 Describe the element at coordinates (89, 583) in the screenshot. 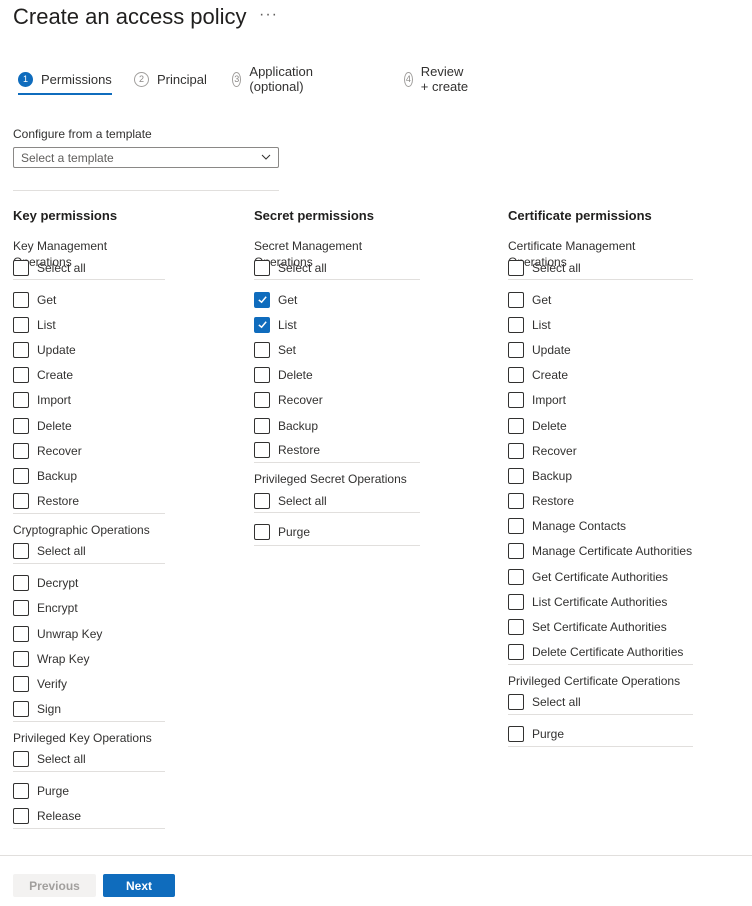

I see `permission-decrypt: Decrypt` at that location.